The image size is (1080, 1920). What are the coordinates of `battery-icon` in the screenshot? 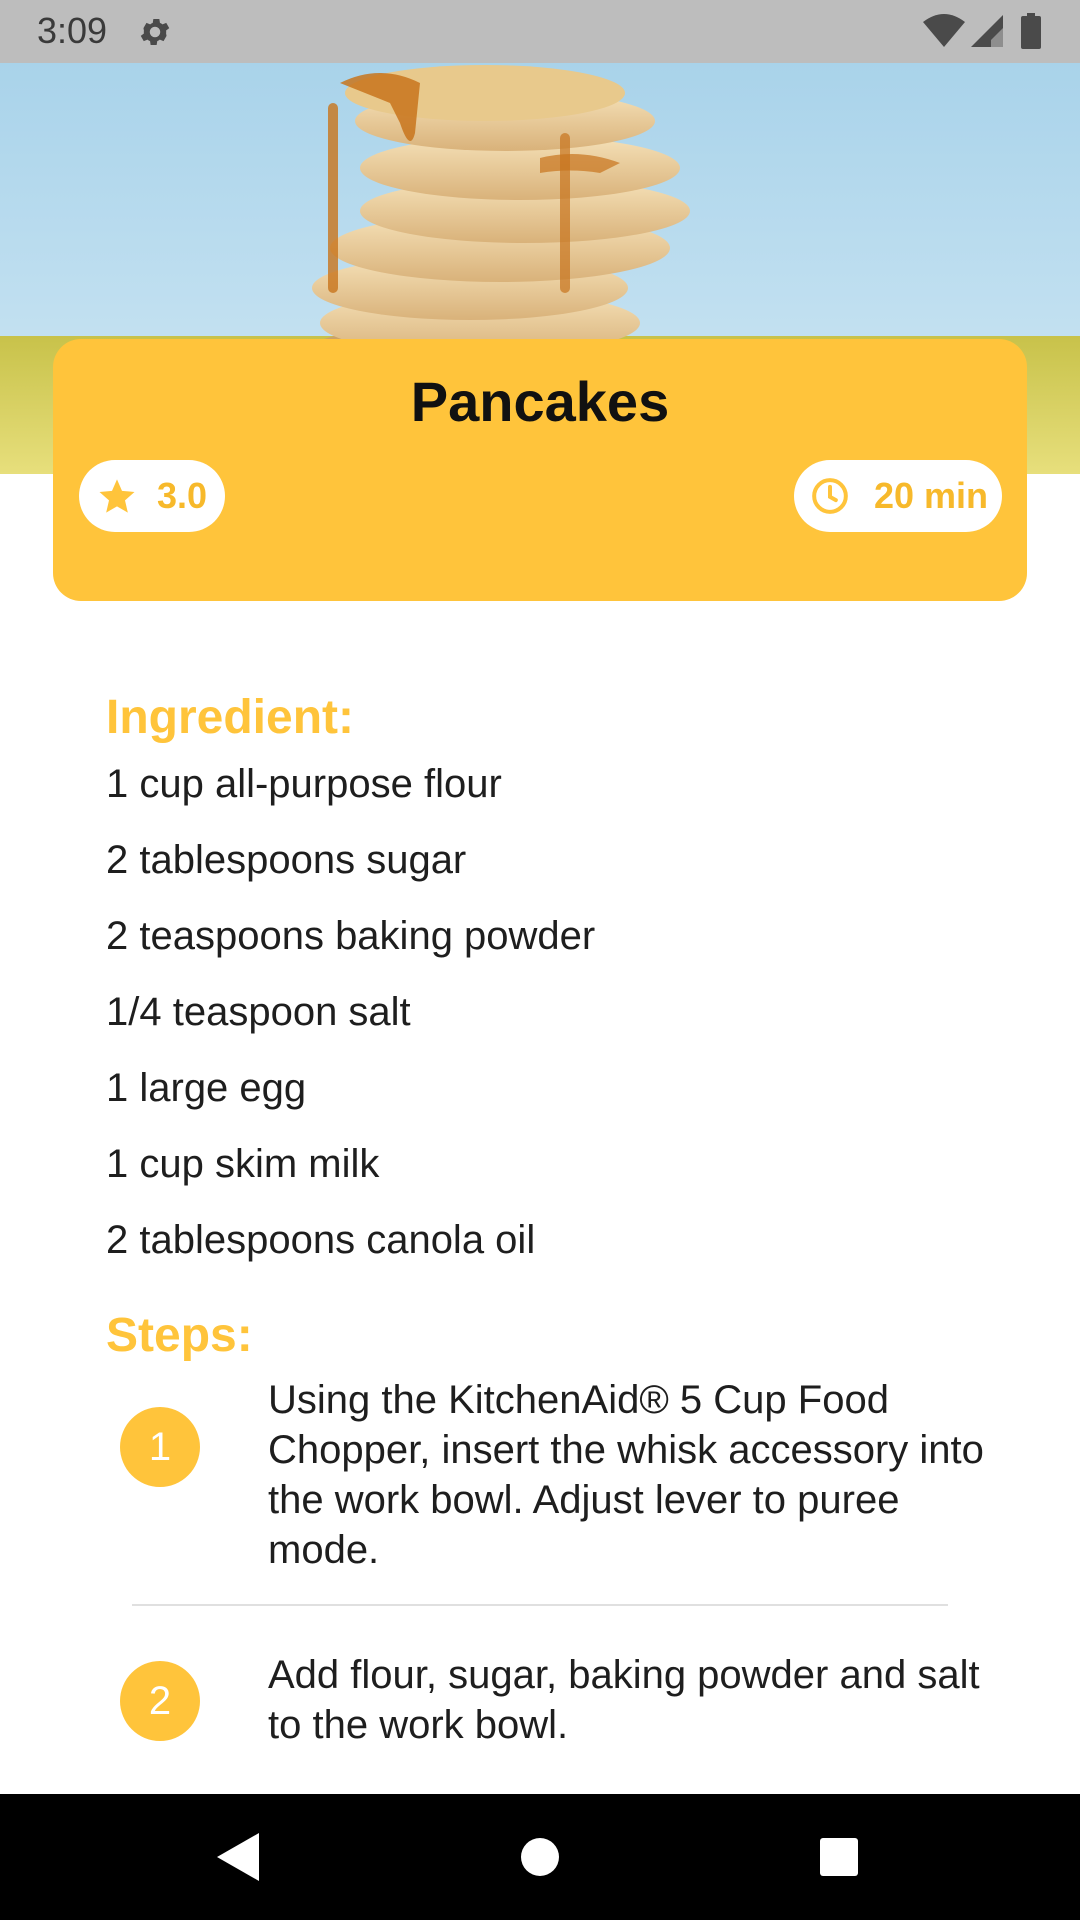 It's located at (1031, 31).